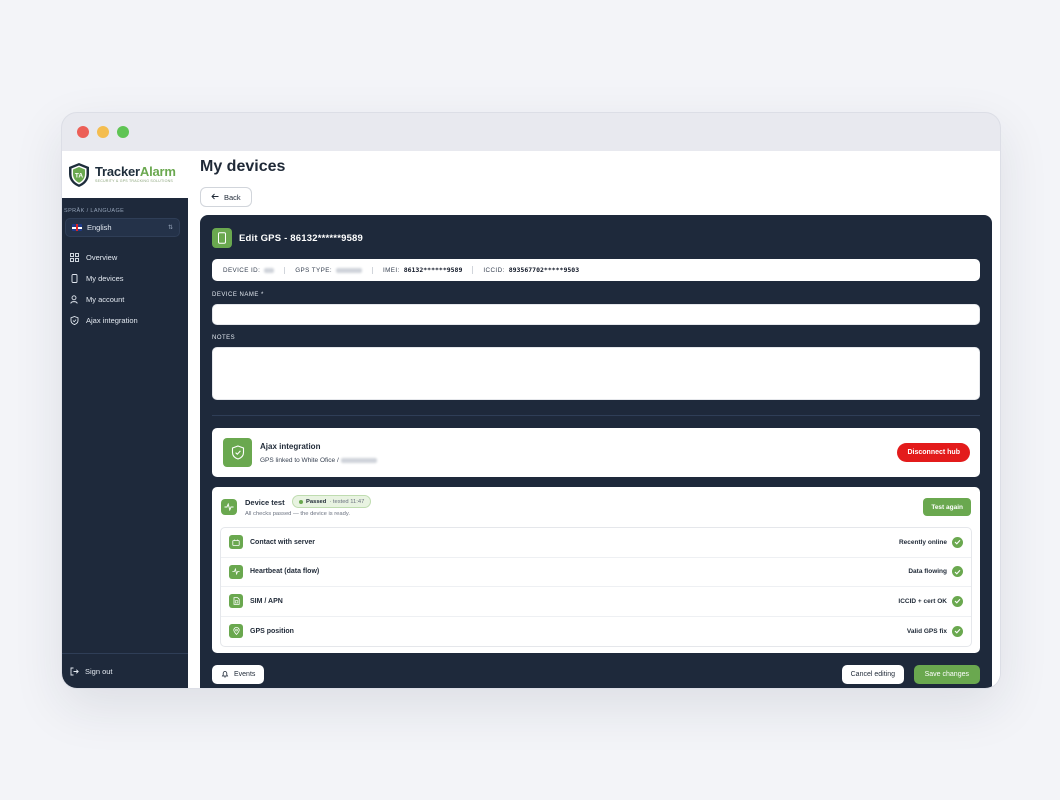 The width and height of the screenshot is (1060, 800). Describe the element at coordinates (99, 671) in the screenshot. I see `sign-out-label: Sign out` at that location.